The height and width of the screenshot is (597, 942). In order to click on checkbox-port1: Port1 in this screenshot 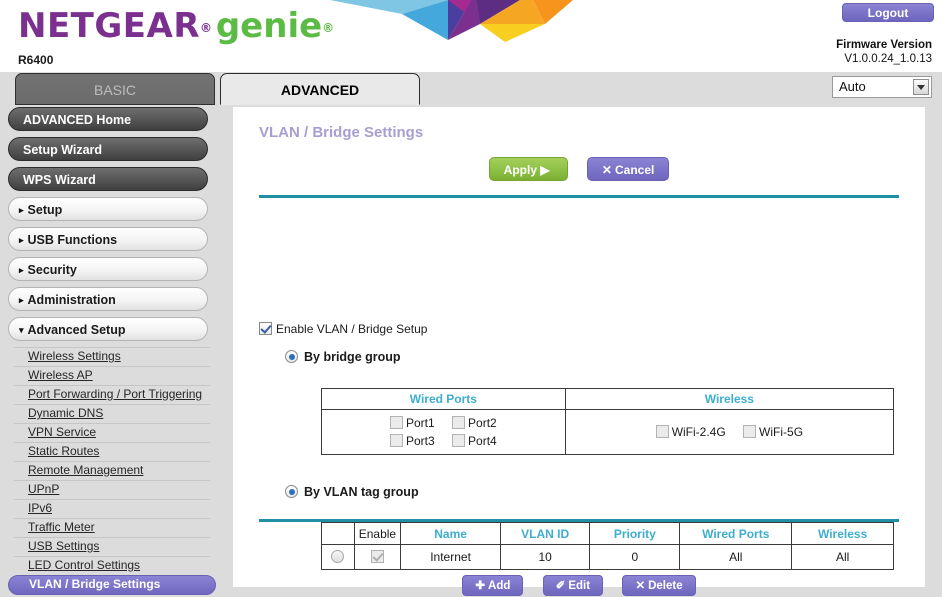, I will do `click(412, 423)`.